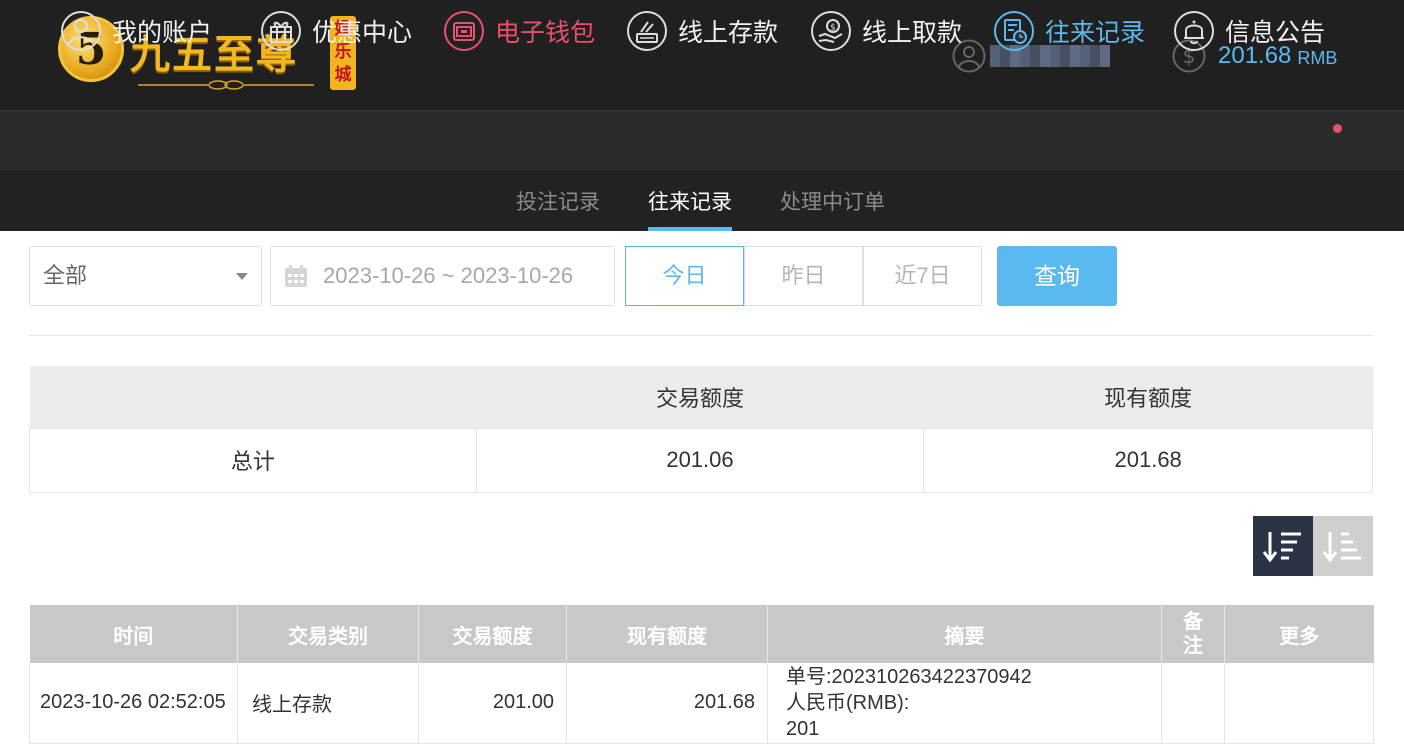 The image size is (1404, 744). What do you see at coordinates (1337, 128) in the screenshot?
I see `notification-badge` at bounding box center [1337, 128].